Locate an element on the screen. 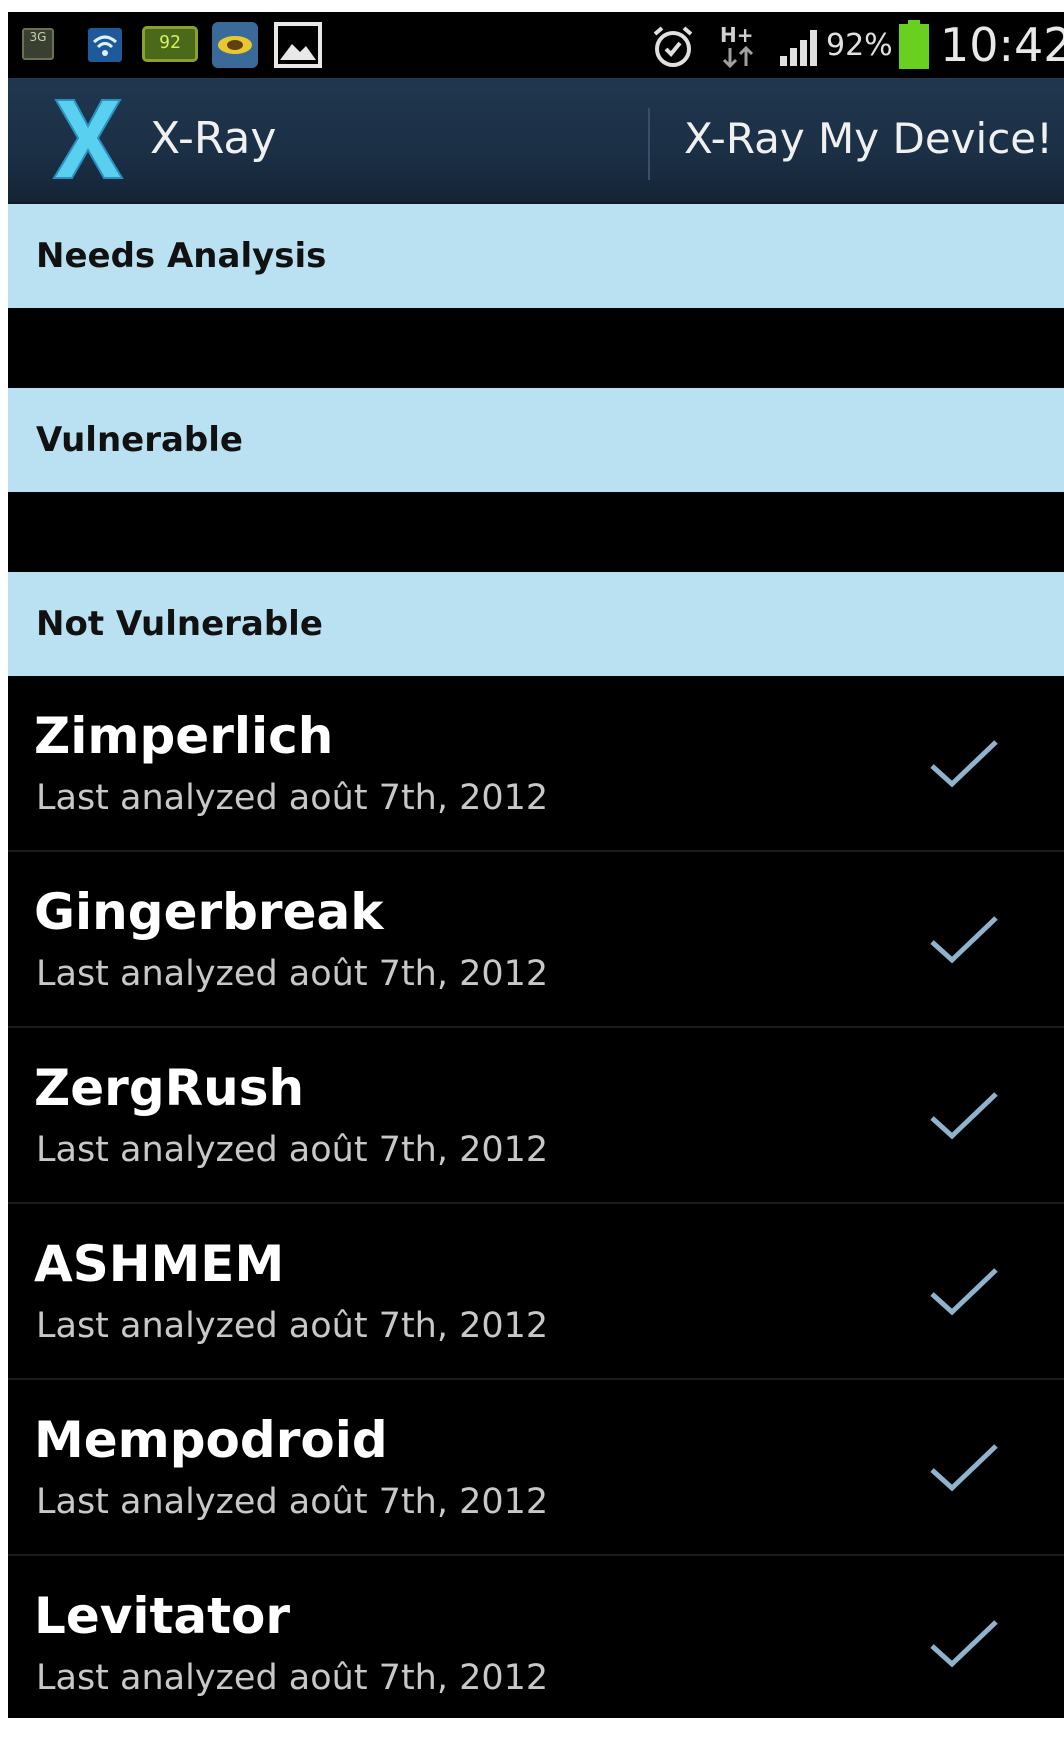 The width and height of the screenshot is (1064, 1738). wifi-icon is located at coordinates (105, 45).